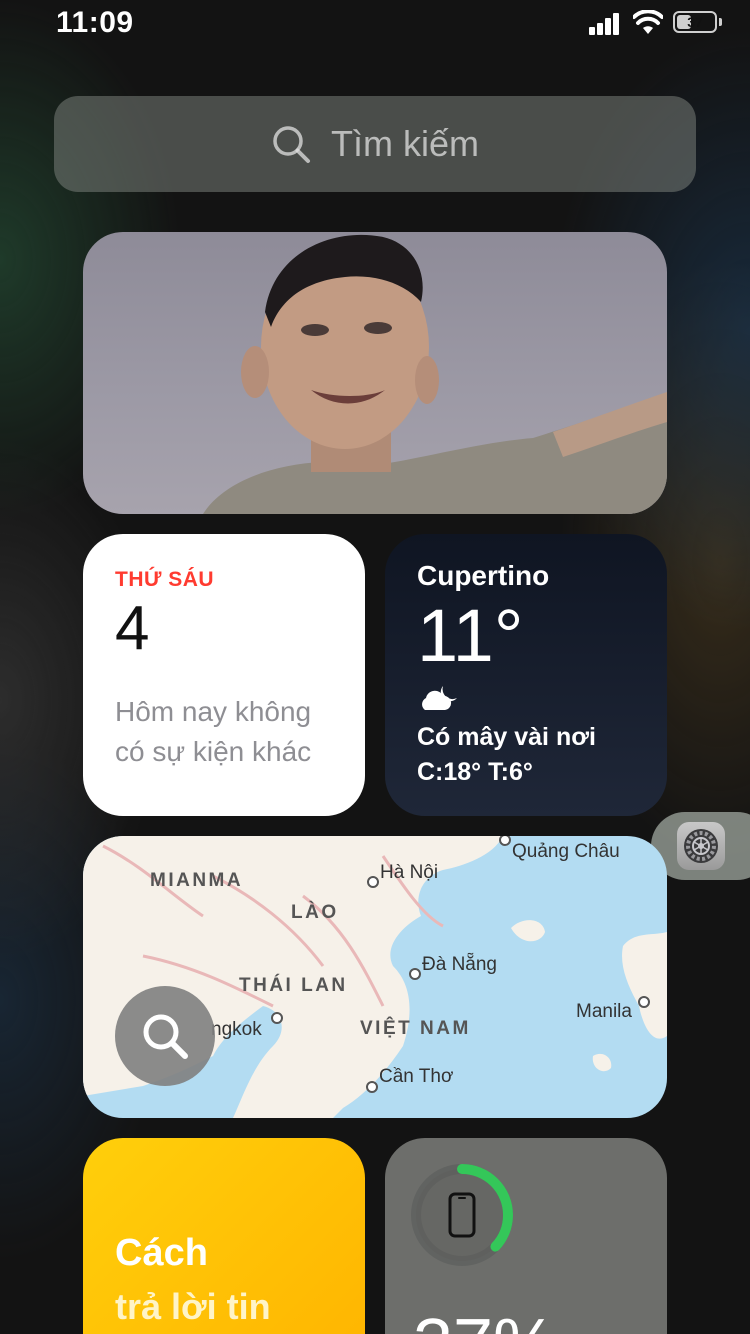 The width and height of the screenshot is (750, 1334). I want to click on tips-title: Cách, so click(161, 1253).